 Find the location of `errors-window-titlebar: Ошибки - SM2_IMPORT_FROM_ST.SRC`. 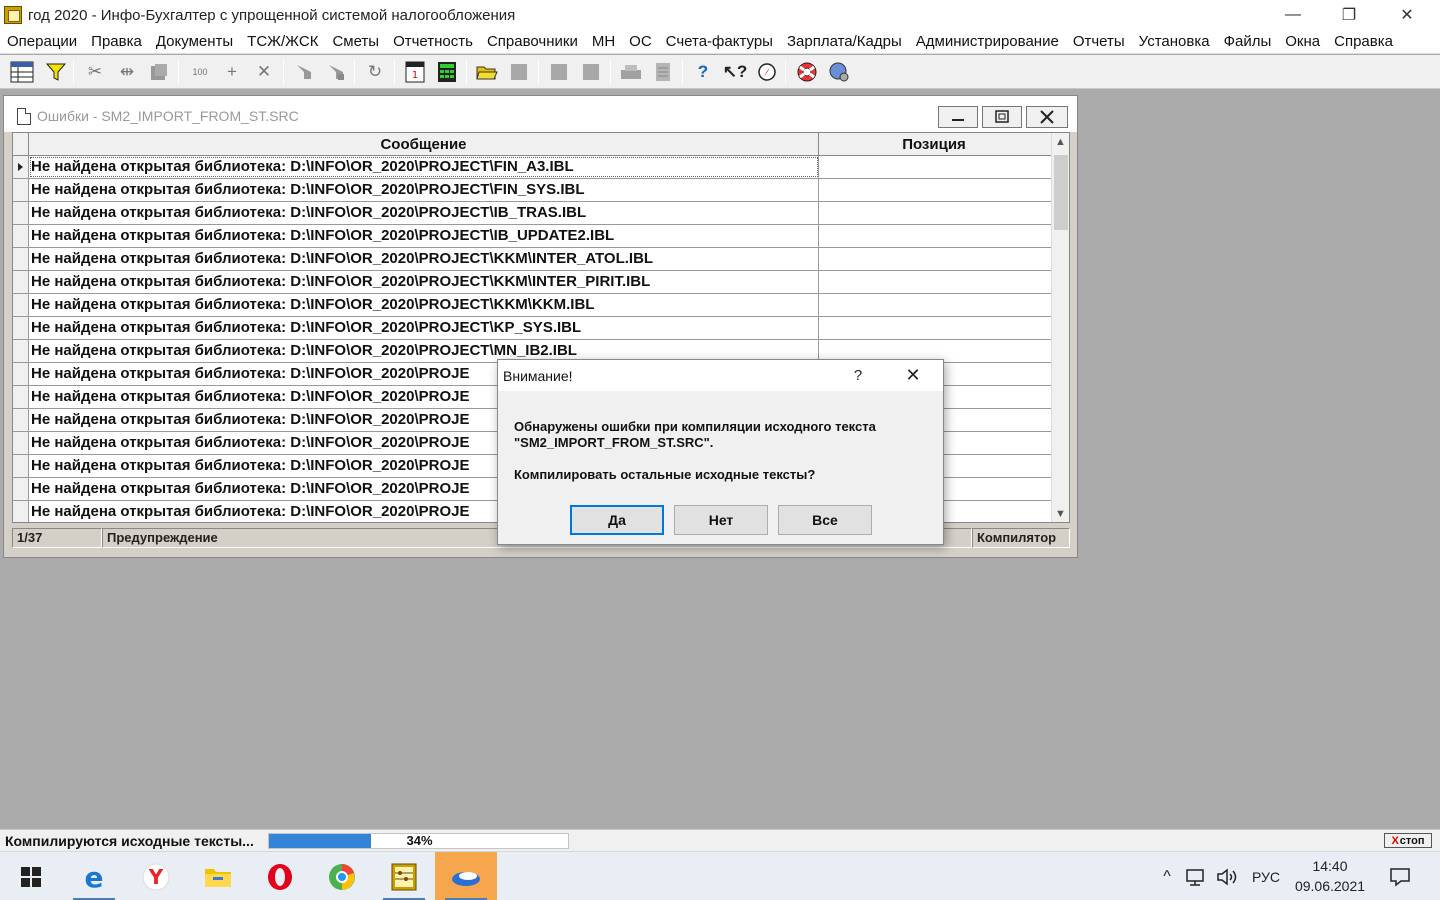

errors-window-titlebar: Ошибки - SM2_IMPORT_FROM_ST.SRC is located at coordinates (540, 114).